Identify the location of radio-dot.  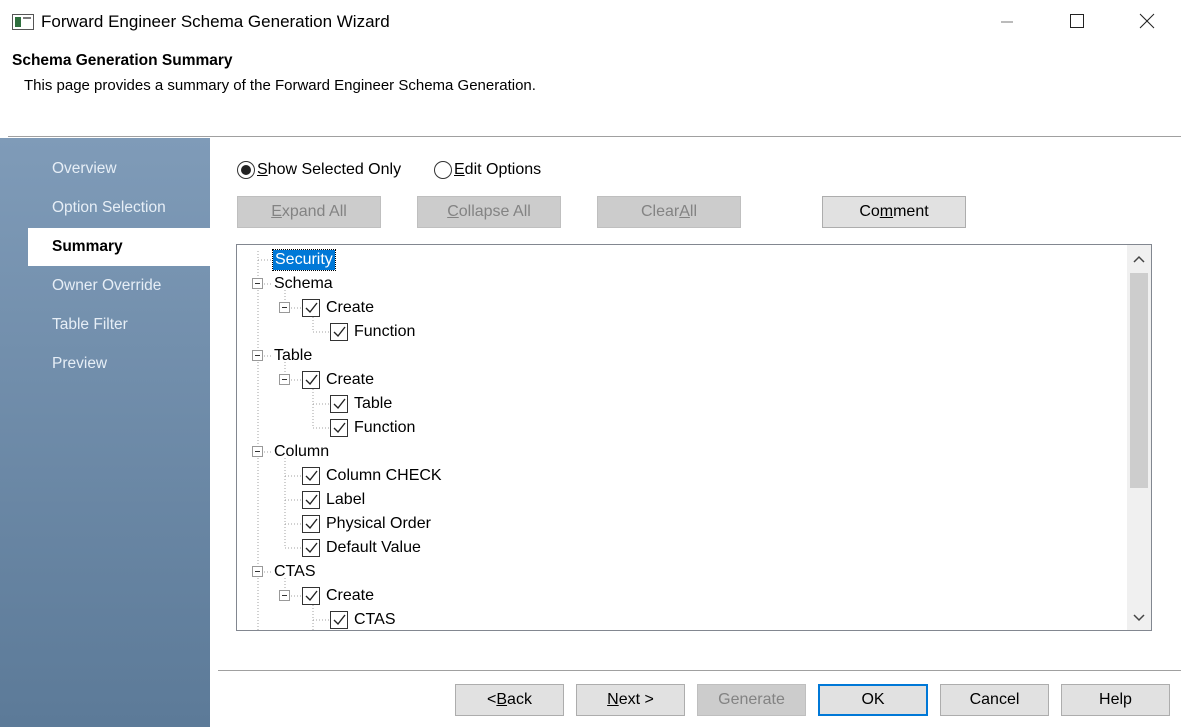
(246, 170).